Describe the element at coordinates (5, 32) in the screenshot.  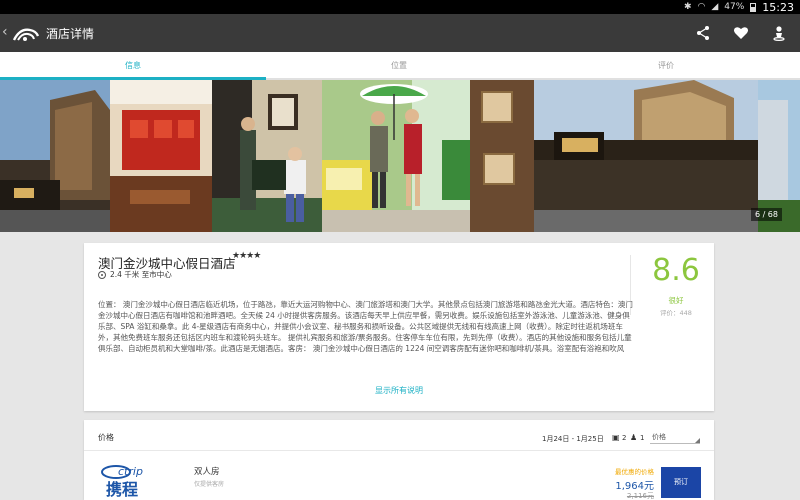
I see `back-icon: ‹` at that location.